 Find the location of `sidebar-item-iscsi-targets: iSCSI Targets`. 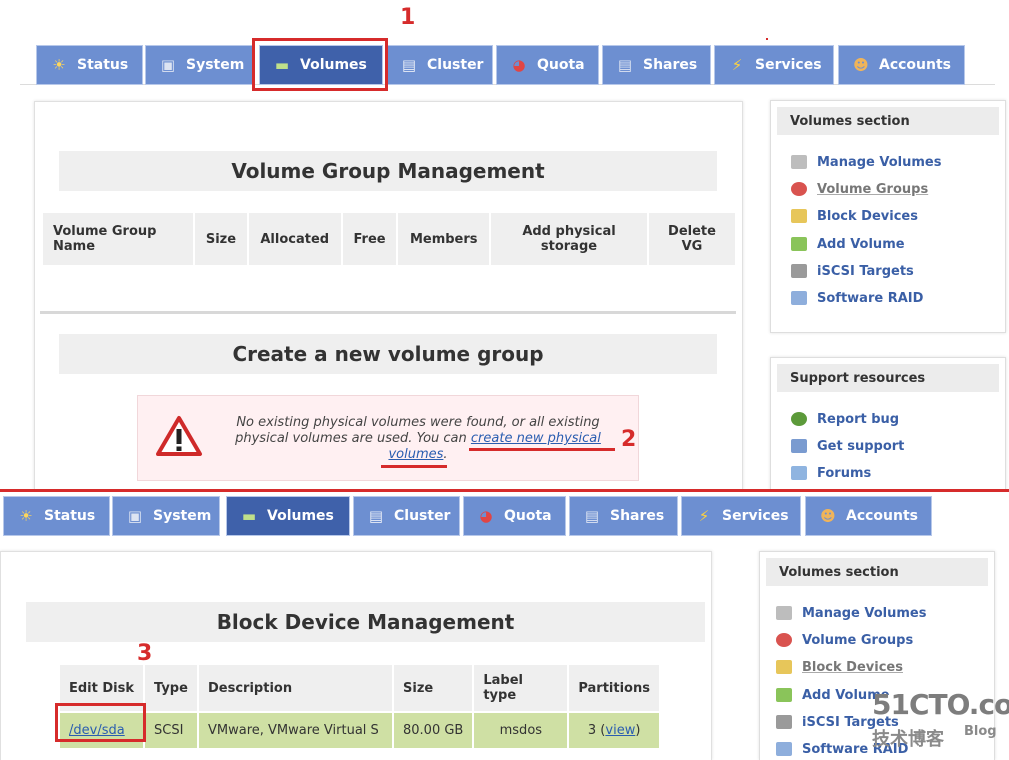

sidebar-item-iscsi-targets: iSCSI Targets is located at coordinates (852, 271).